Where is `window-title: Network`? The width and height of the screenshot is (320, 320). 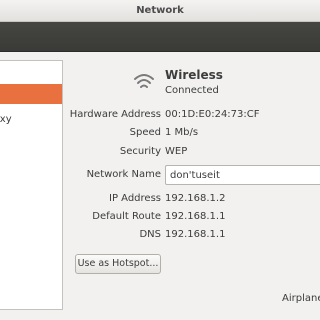
window-title: Network is located at coordinates (160, 10).